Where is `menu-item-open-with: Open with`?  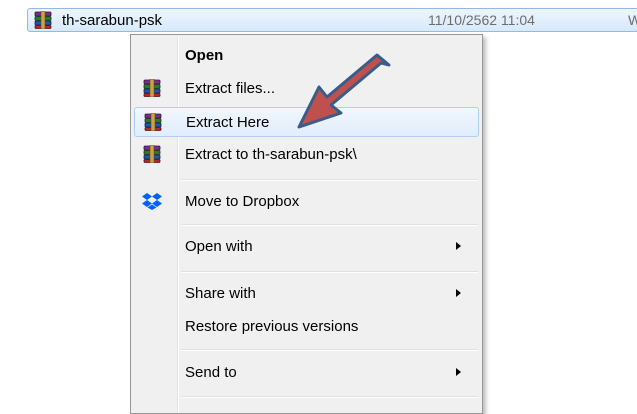 menu-item-open-with: Open with is located at coordinates (306, 247).